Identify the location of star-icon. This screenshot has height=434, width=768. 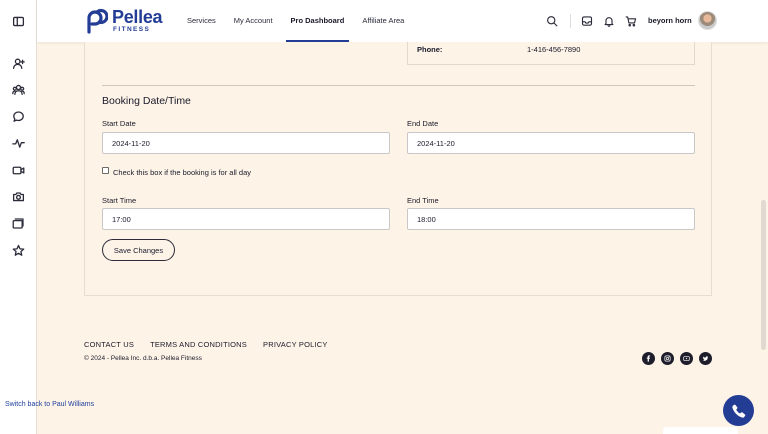
(18, 250).